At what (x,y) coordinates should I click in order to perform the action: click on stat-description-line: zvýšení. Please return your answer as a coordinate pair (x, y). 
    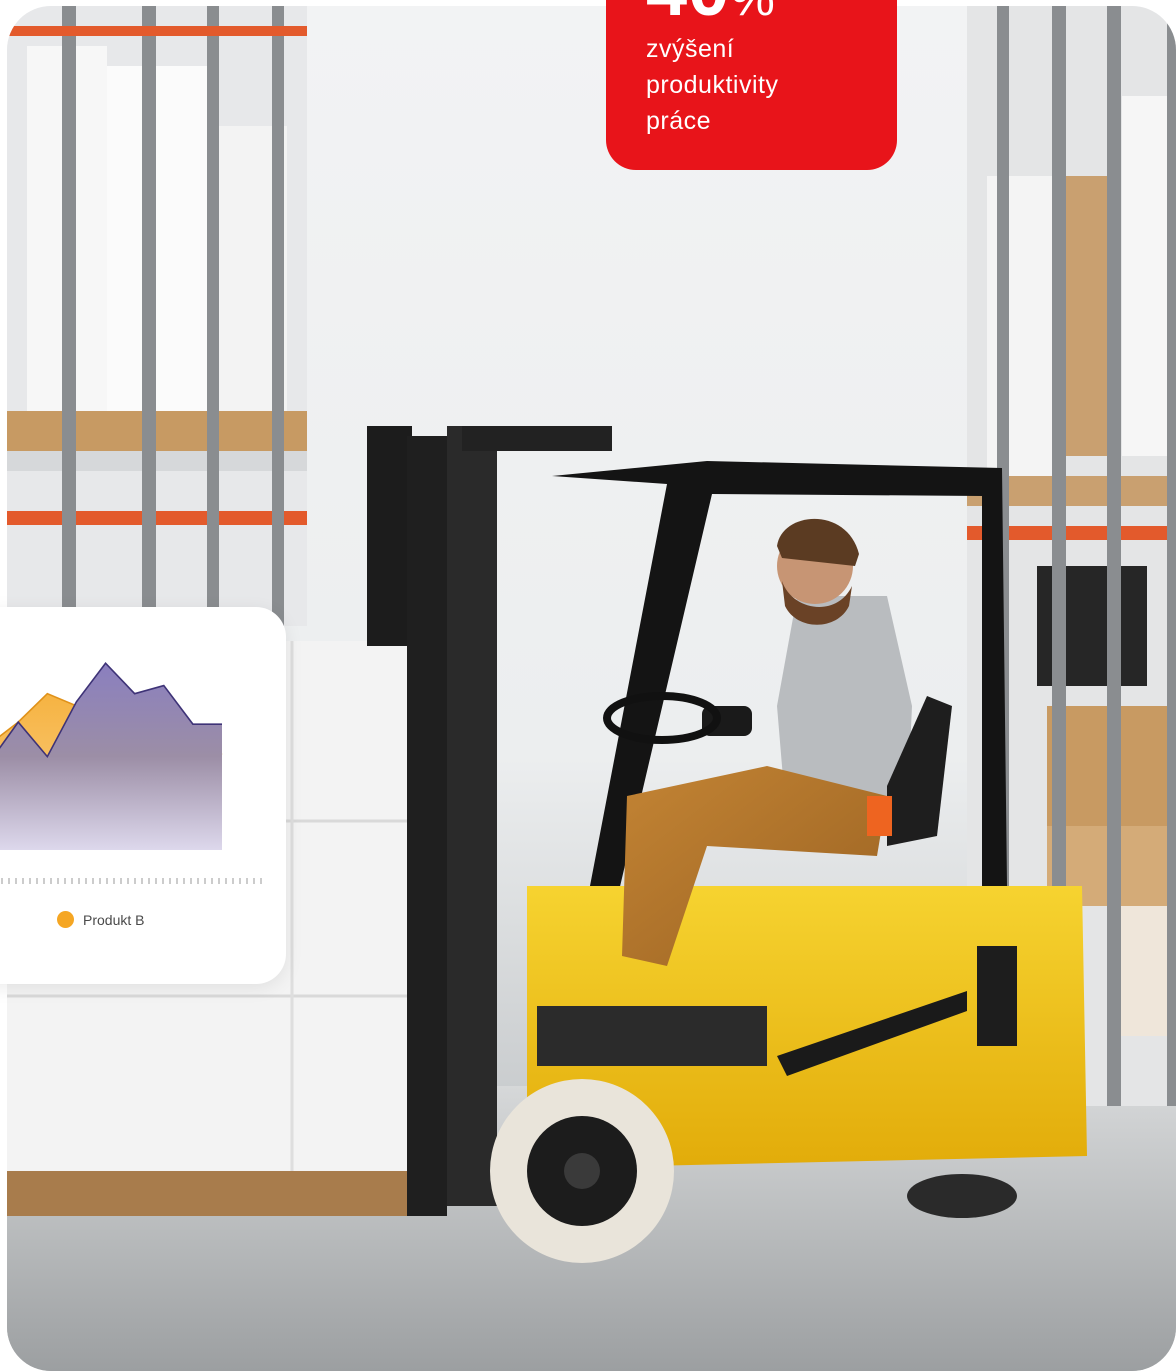
    Looking at the image, I should click on (690, 49).